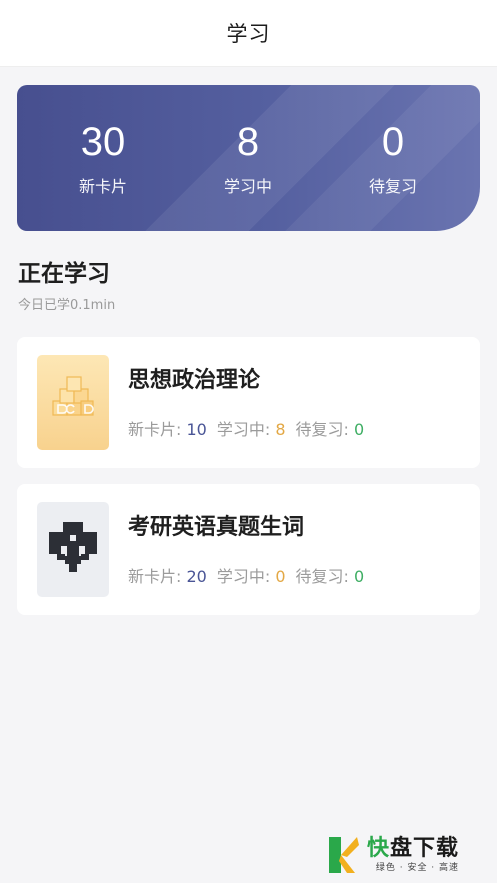 The image size is (497, 883). What do you see at coordinates (248, 402) in the screenshot?
I see `deck-card-politics: 思想政治理论 新卡片: 10 学习中: 8 待复习: 0` at bounding box center [248, 402].